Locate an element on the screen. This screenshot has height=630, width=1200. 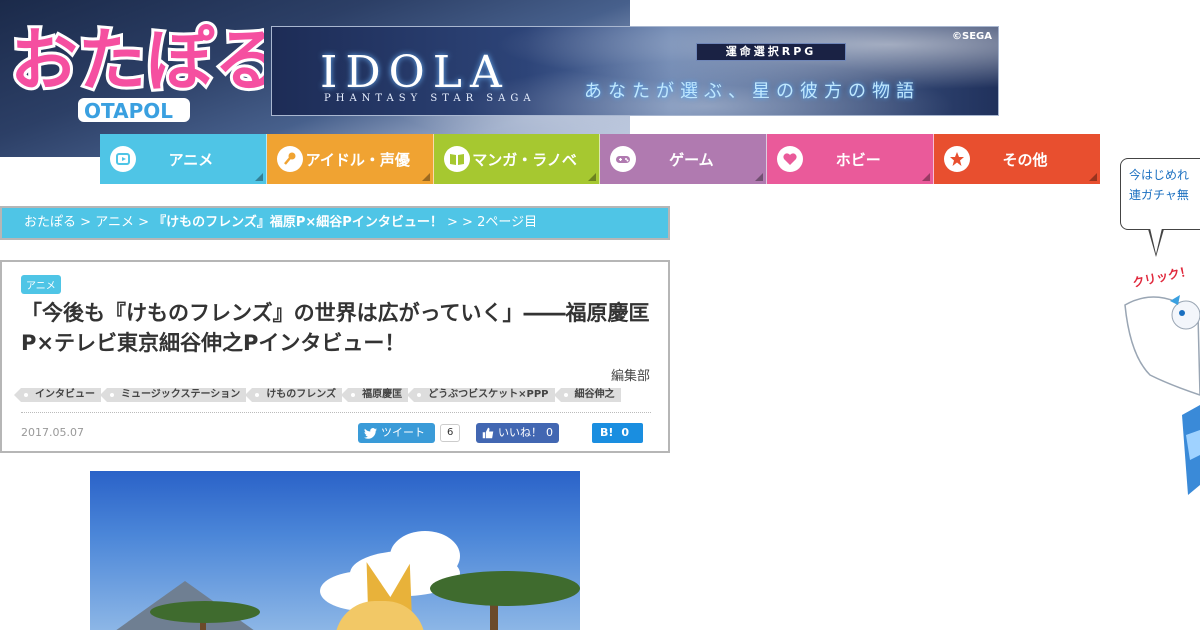
ad-copyright: ©SEGA is located at coordinates (972, 36).